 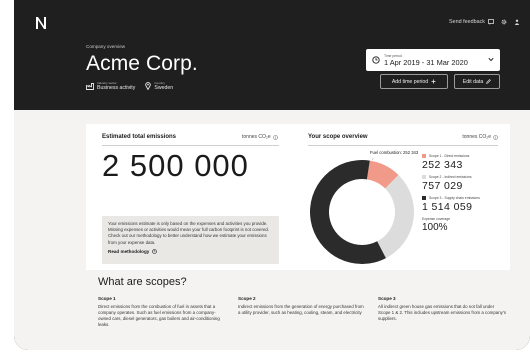 What do you see at coordinates (433, 81) in the screenshot?
I see `plus-icon` at bounding box center [433, 81].